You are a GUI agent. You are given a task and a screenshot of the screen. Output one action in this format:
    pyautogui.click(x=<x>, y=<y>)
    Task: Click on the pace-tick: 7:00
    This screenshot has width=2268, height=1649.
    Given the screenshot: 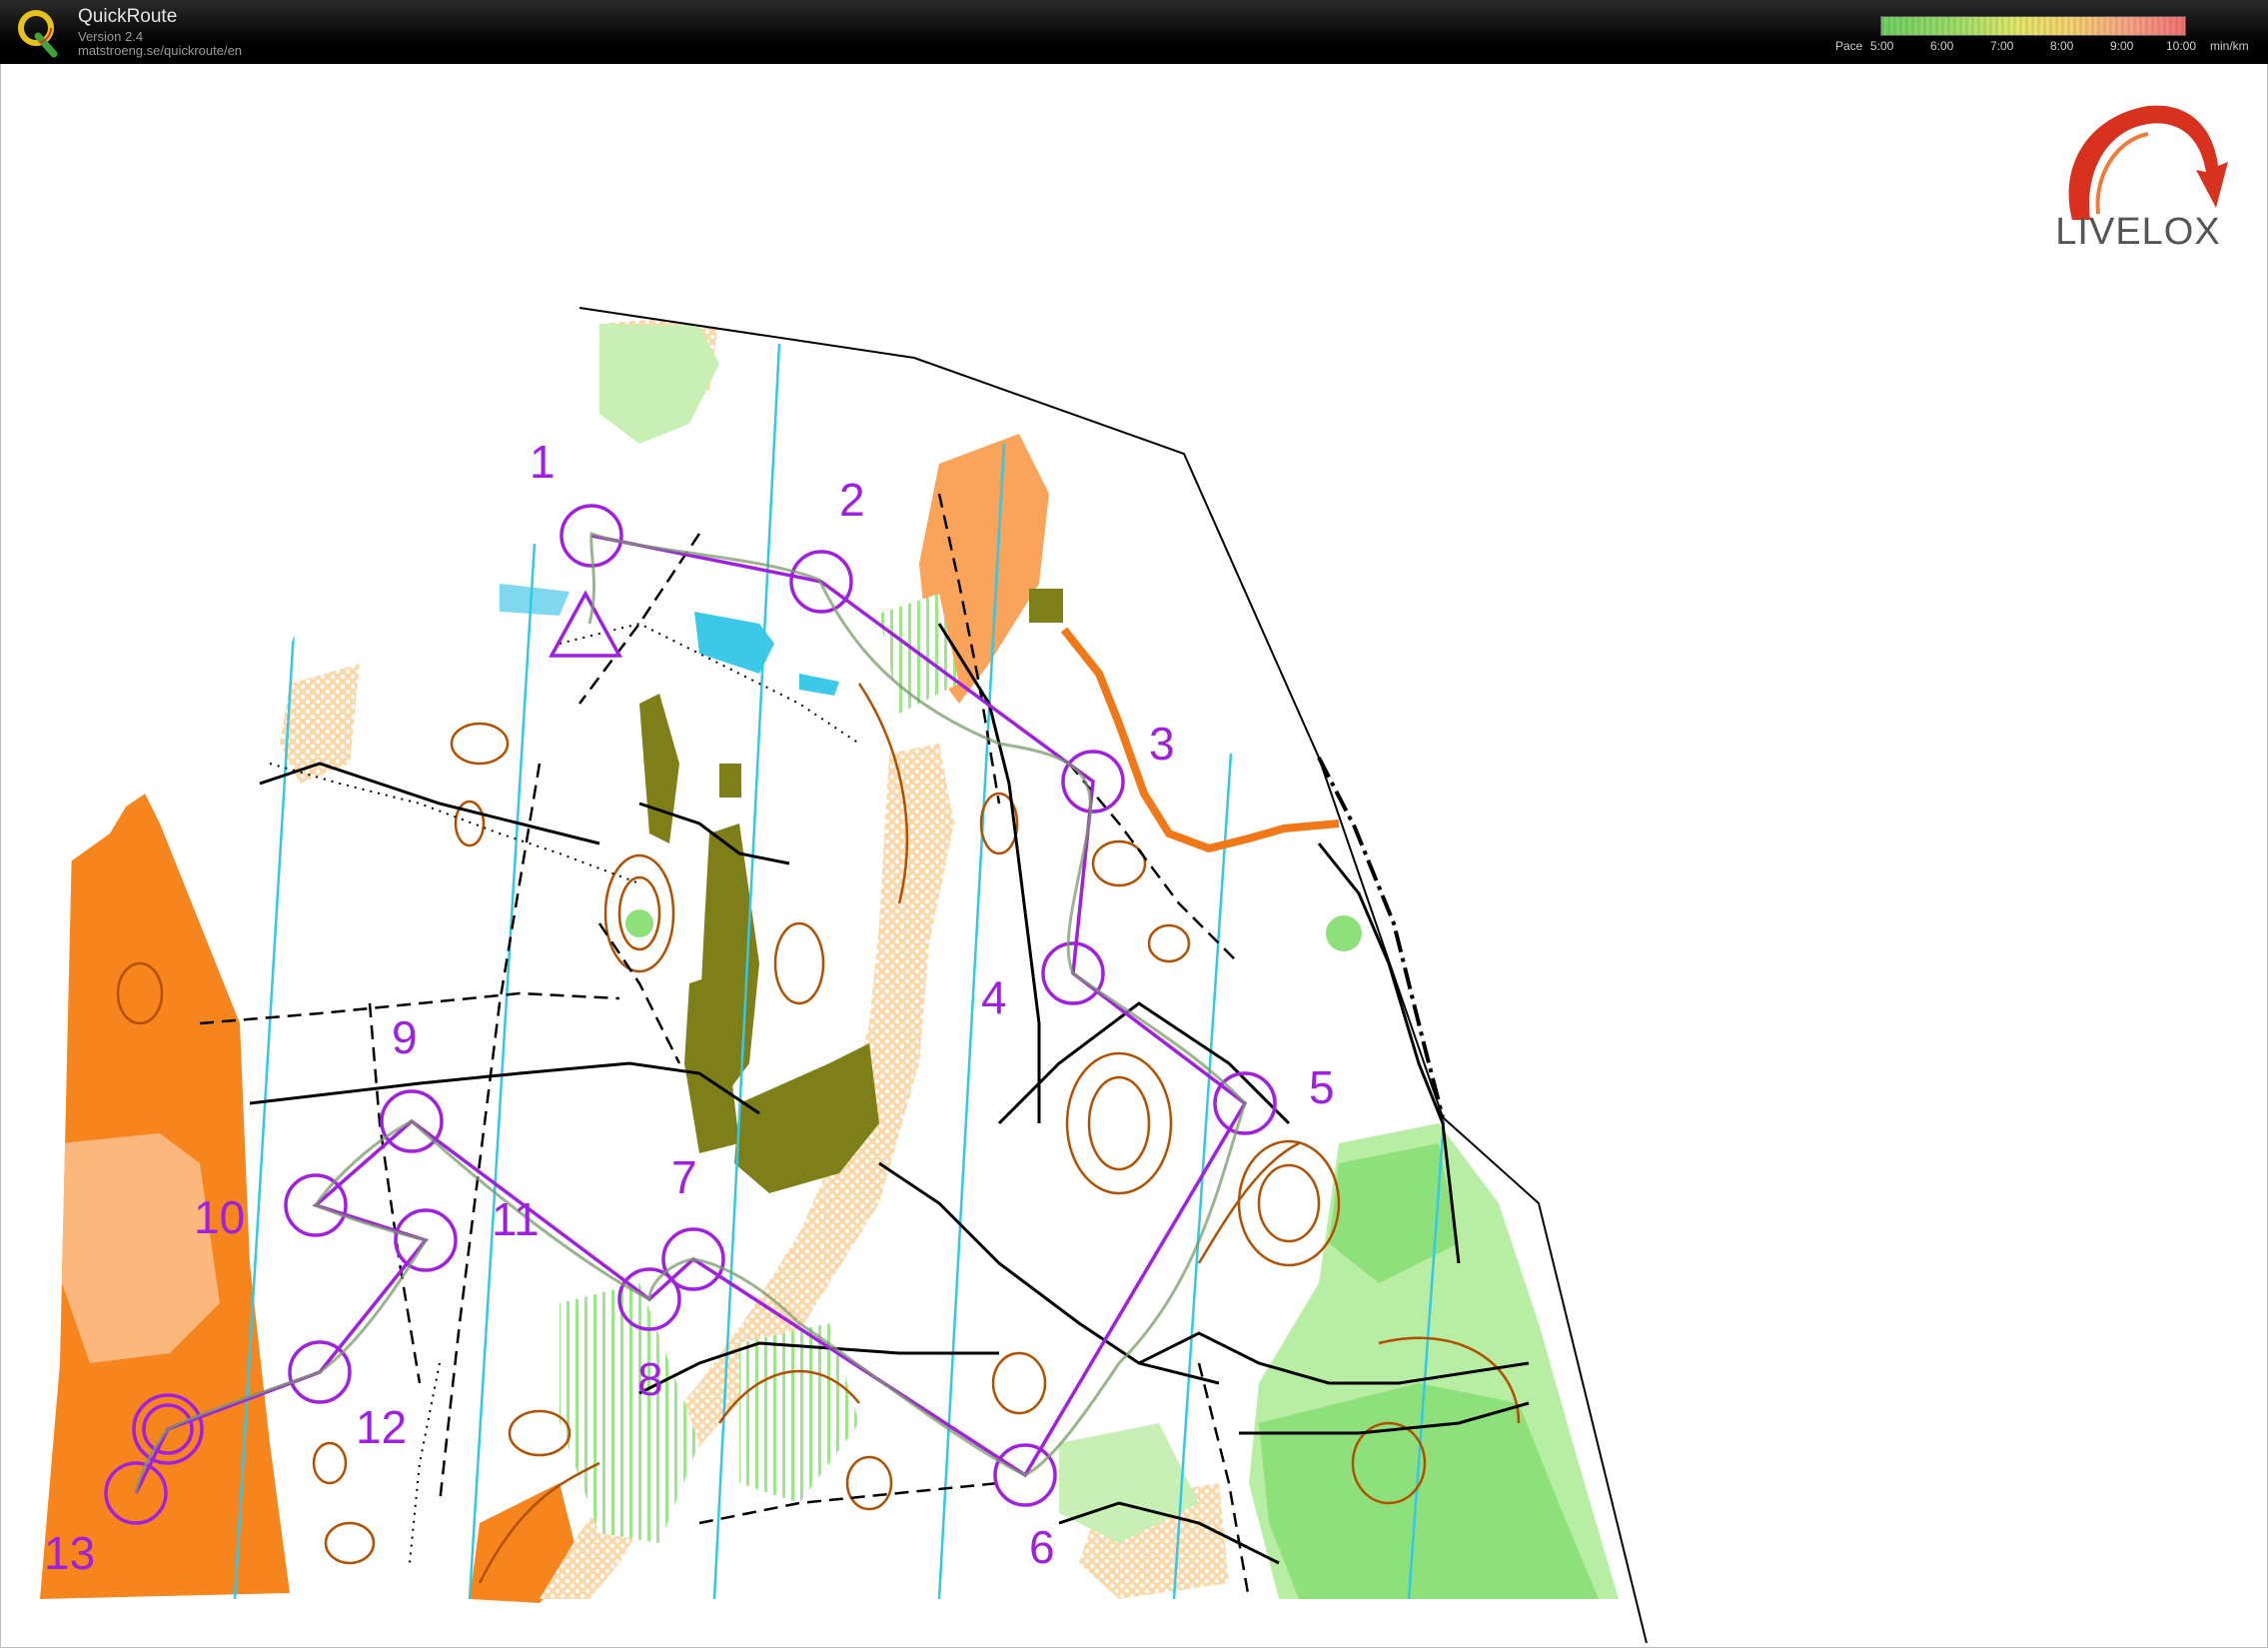 What is the action you would take?
    pyautogui.click(x=2002, y=46)
    